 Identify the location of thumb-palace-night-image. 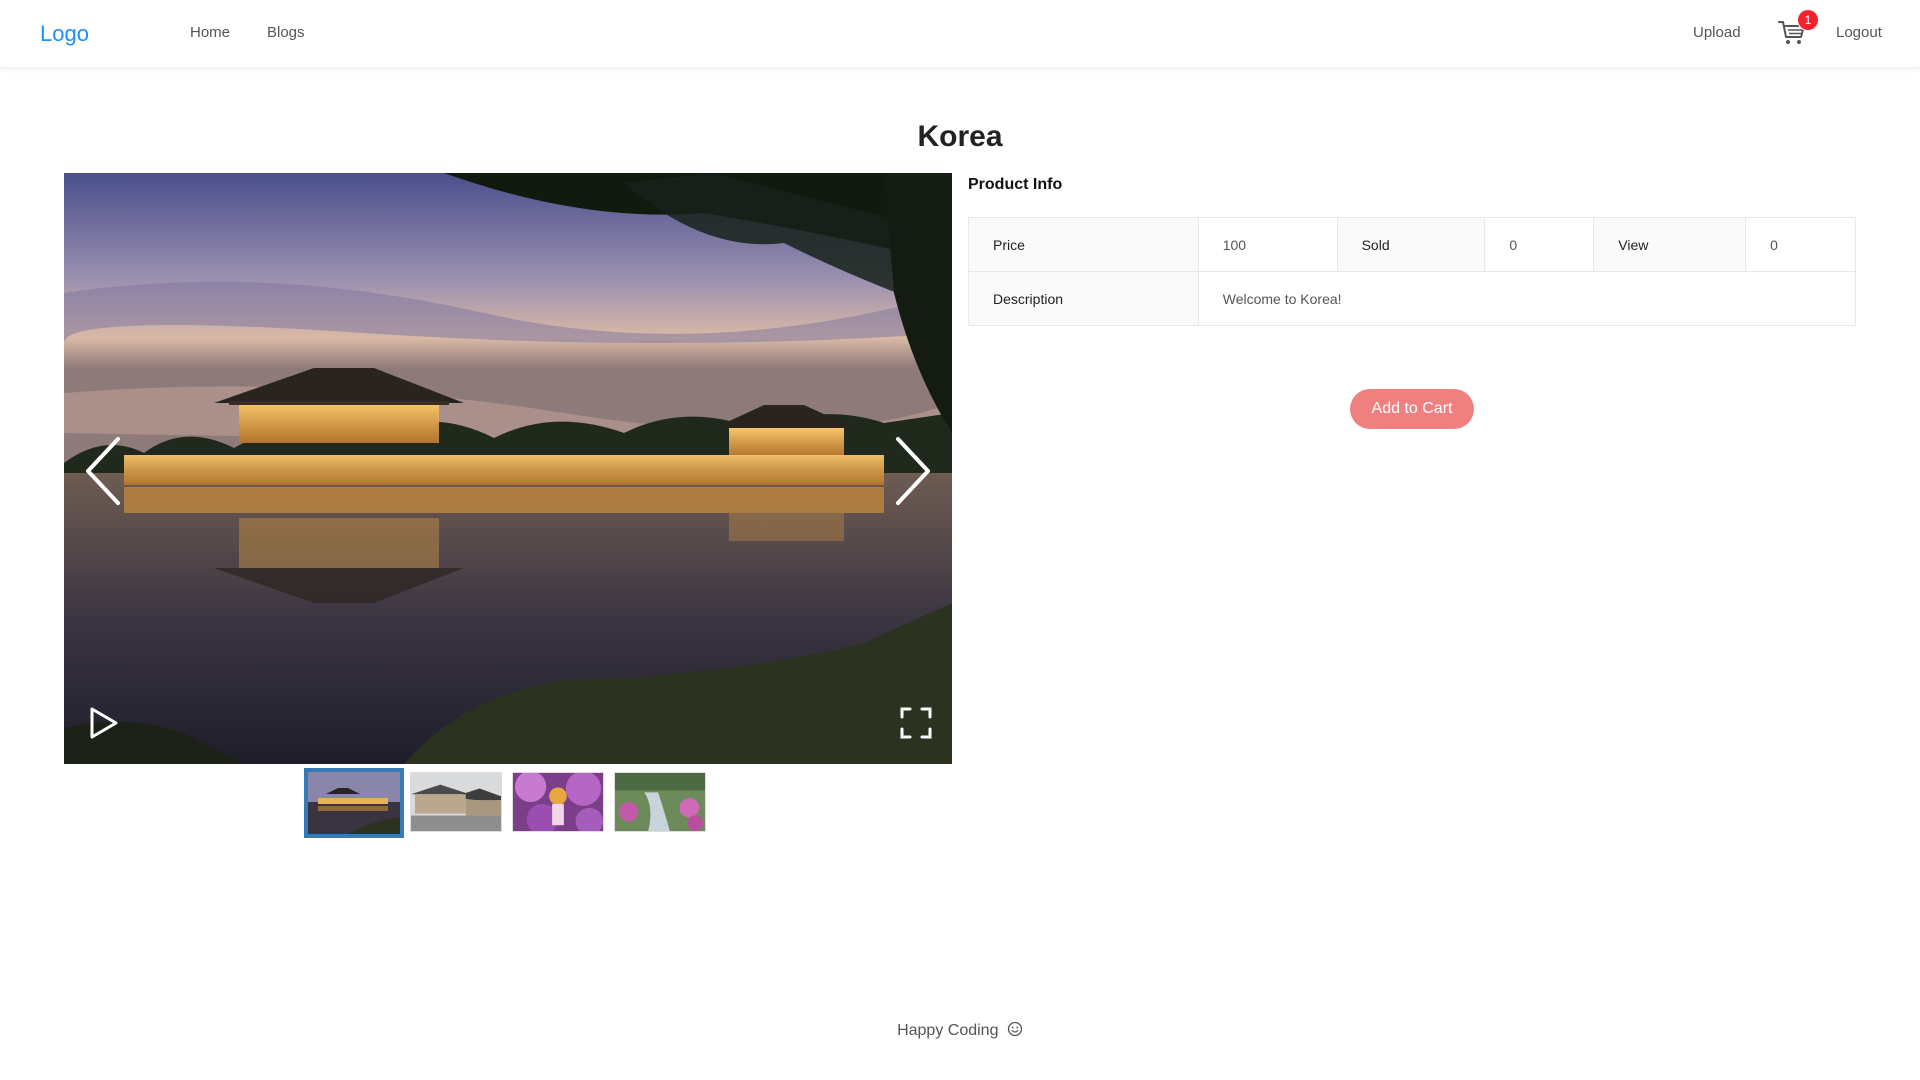
(354, 803).